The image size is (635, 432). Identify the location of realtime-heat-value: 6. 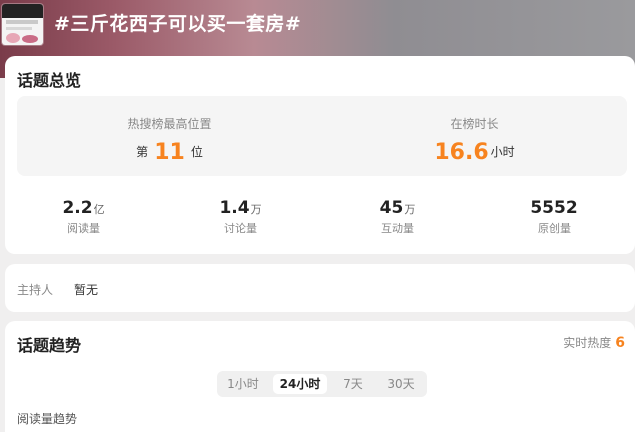
(620, 343).